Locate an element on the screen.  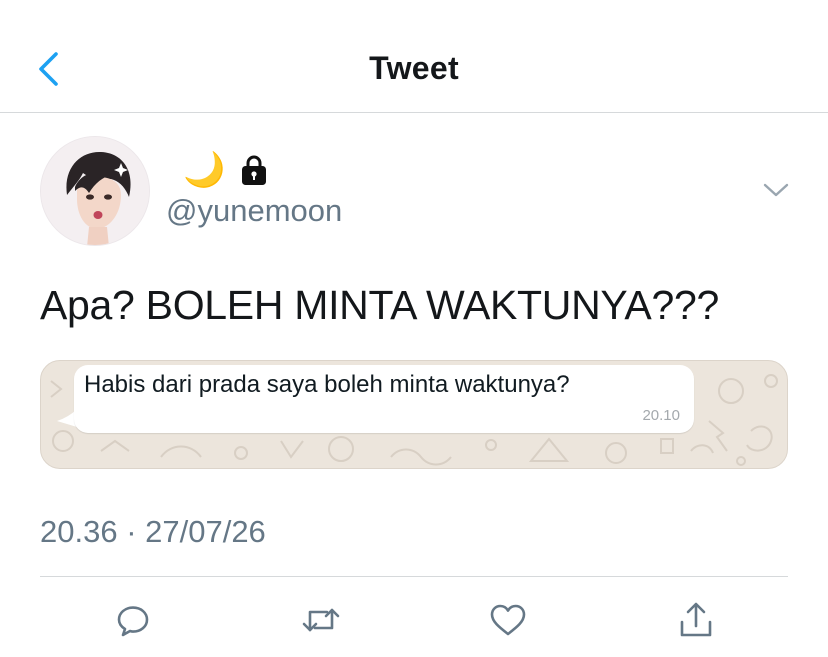
like-button is located at coordinates (508, 620).